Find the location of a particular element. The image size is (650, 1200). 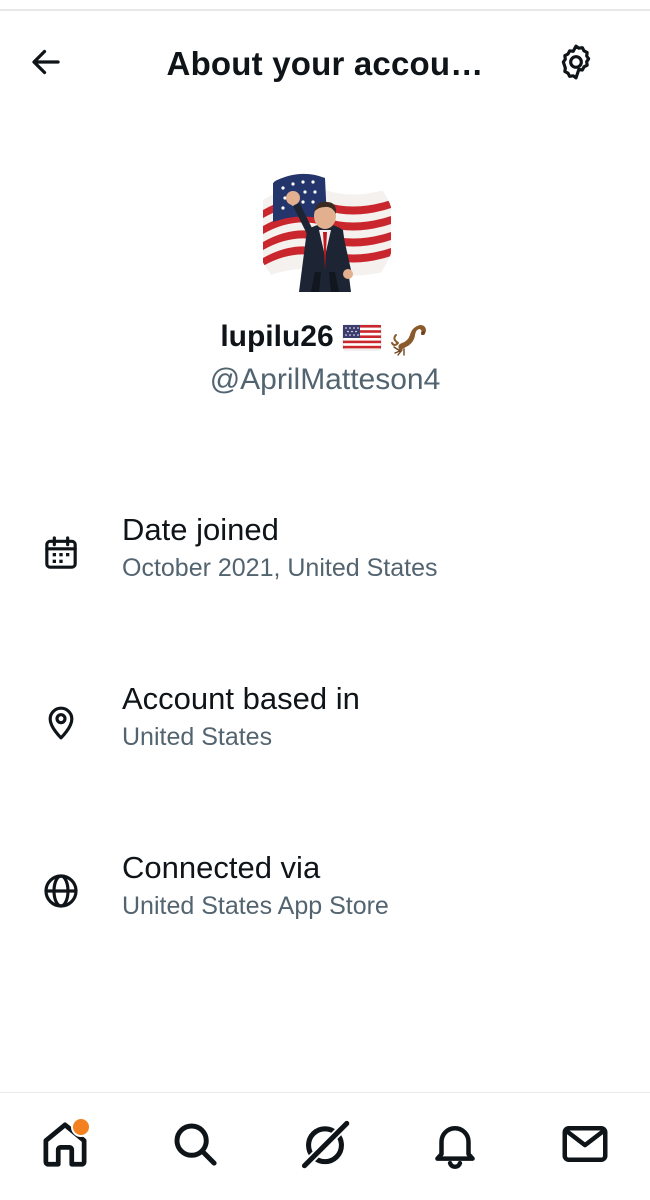

display-name-row: lupilu26 is located at coordinates (325, 337).